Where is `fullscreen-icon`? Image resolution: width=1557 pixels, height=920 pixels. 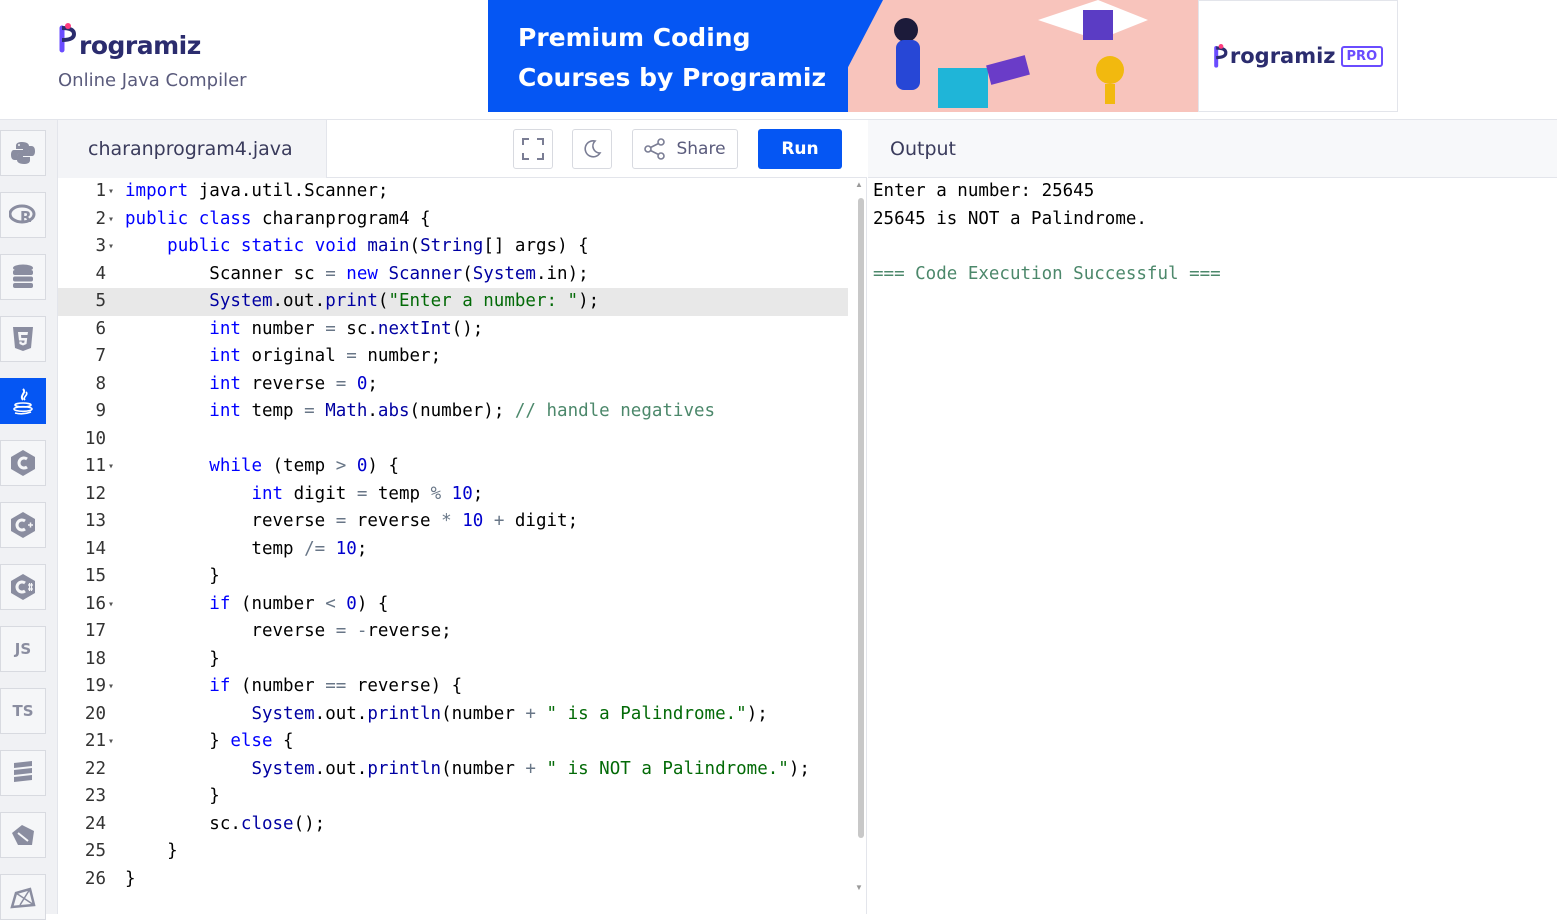
fullscreen-icon is located at coordinates (533, 149).